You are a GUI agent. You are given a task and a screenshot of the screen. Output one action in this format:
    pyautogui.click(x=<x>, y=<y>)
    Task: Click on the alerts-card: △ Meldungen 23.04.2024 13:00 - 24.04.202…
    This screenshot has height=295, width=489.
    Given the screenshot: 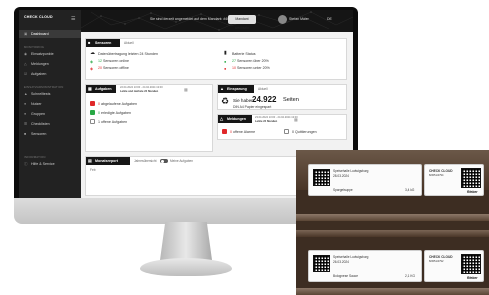 What is the action you would take?
    pyautogui.click(x=282, y=127)
    